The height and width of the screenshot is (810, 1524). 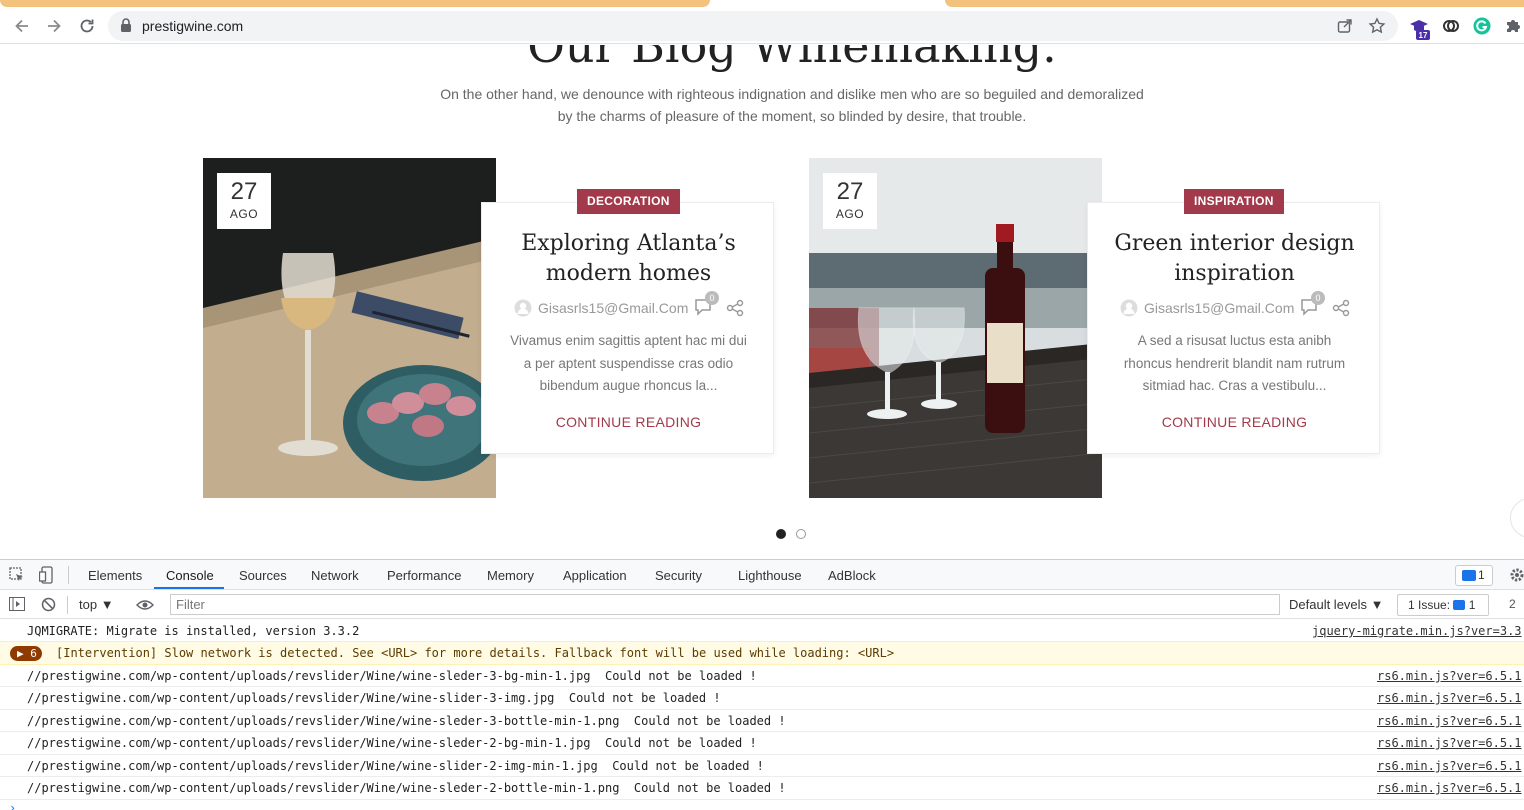 What do you see at coordinates (424, 575) in the screenshot?
I see `tab-performance: Performance` at bounding box center [424, 575].